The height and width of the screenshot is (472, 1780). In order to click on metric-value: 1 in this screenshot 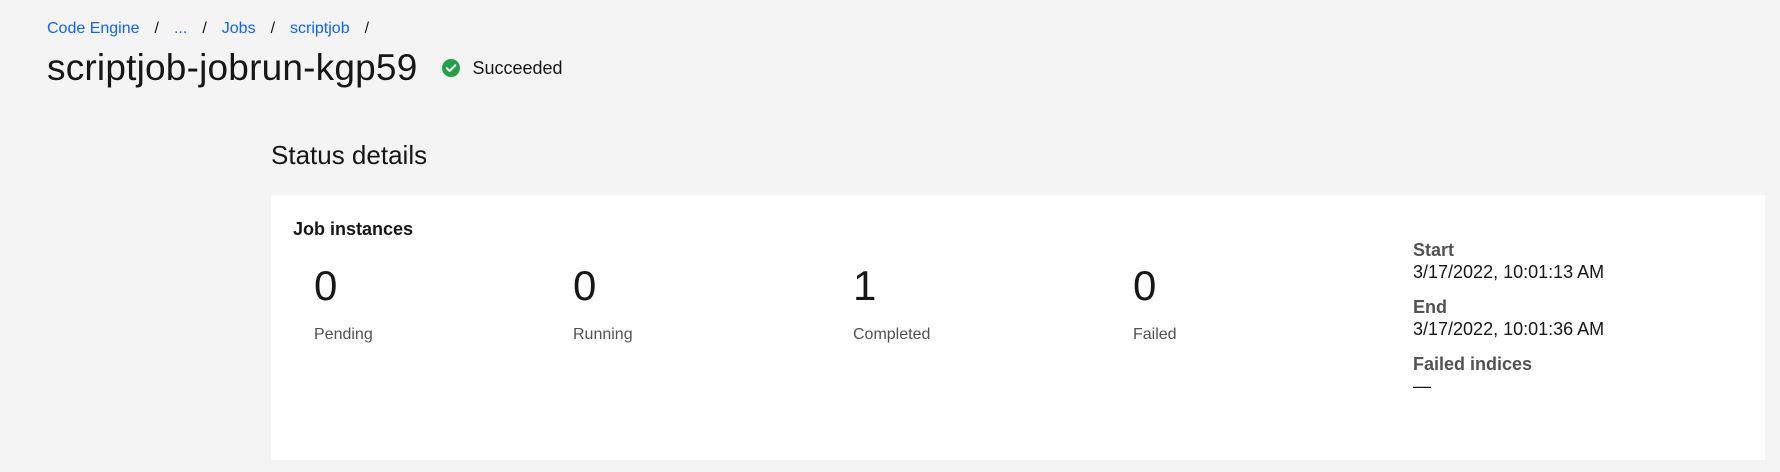, I will do `click(865, 285)`.